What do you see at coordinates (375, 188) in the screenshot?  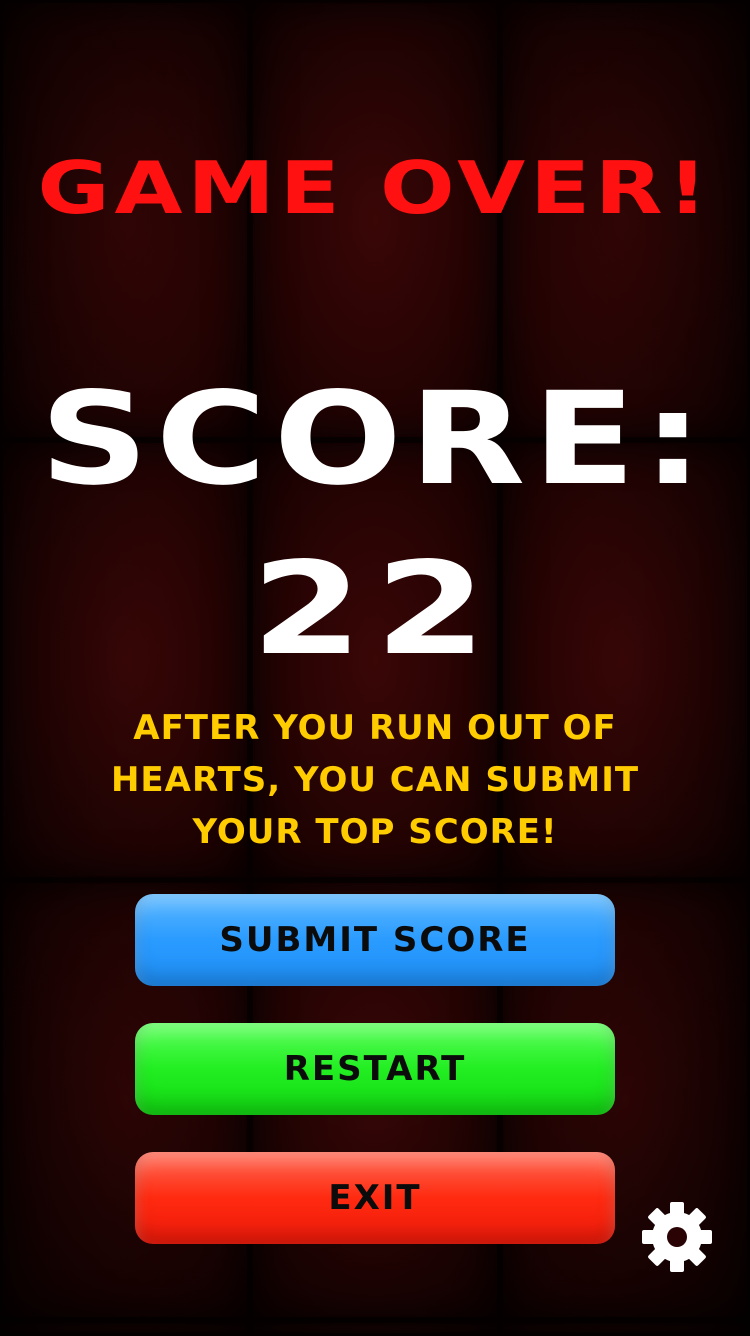 I see `game-over-title: GAME OVER!` at bounding box center [375, 188].